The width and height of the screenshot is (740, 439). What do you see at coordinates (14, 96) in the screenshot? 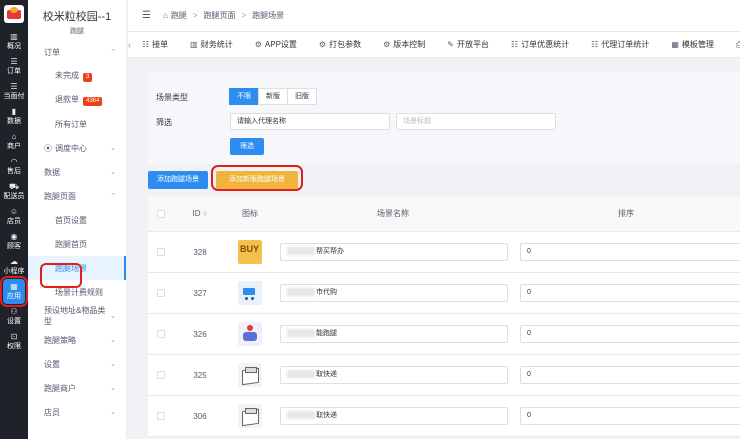
I see `rail-item-label: 当面付` at bounding box center [14, 96].